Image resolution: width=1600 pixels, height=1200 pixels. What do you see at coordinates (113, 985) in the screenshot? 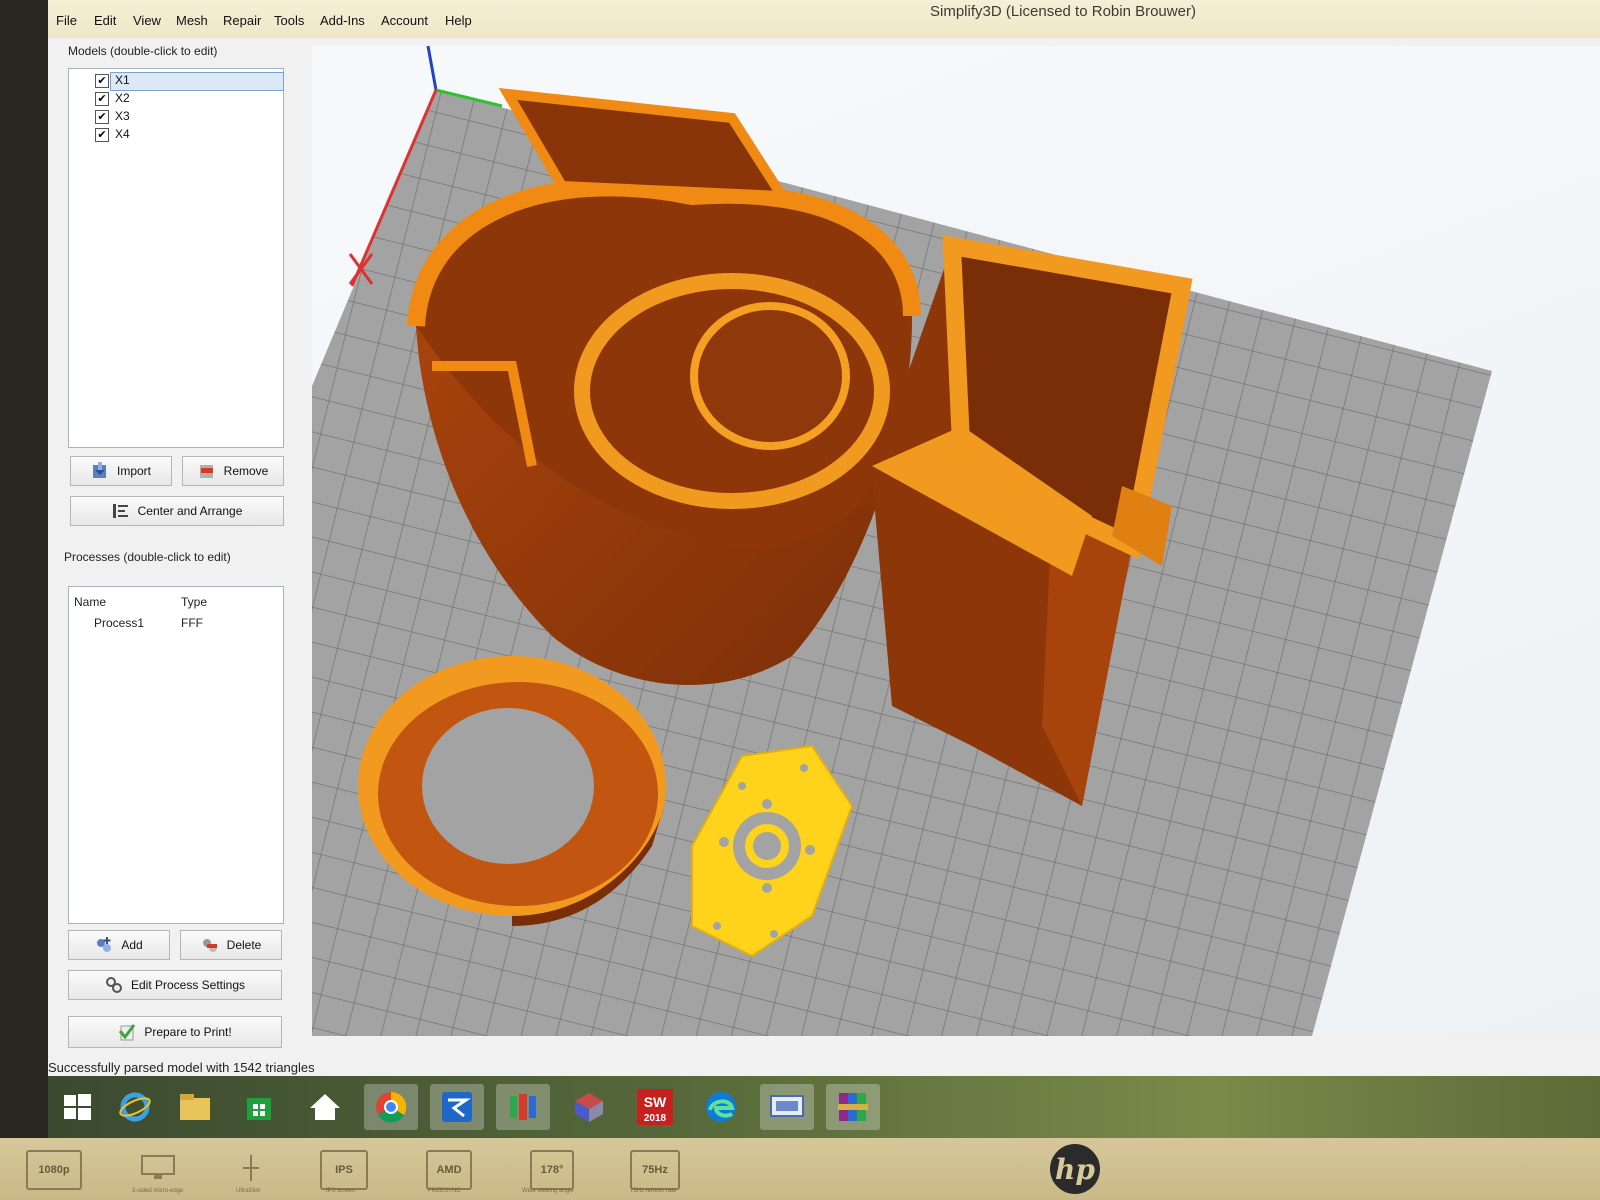
I see `settings-gears-icon` at bounding box center [113, 985].